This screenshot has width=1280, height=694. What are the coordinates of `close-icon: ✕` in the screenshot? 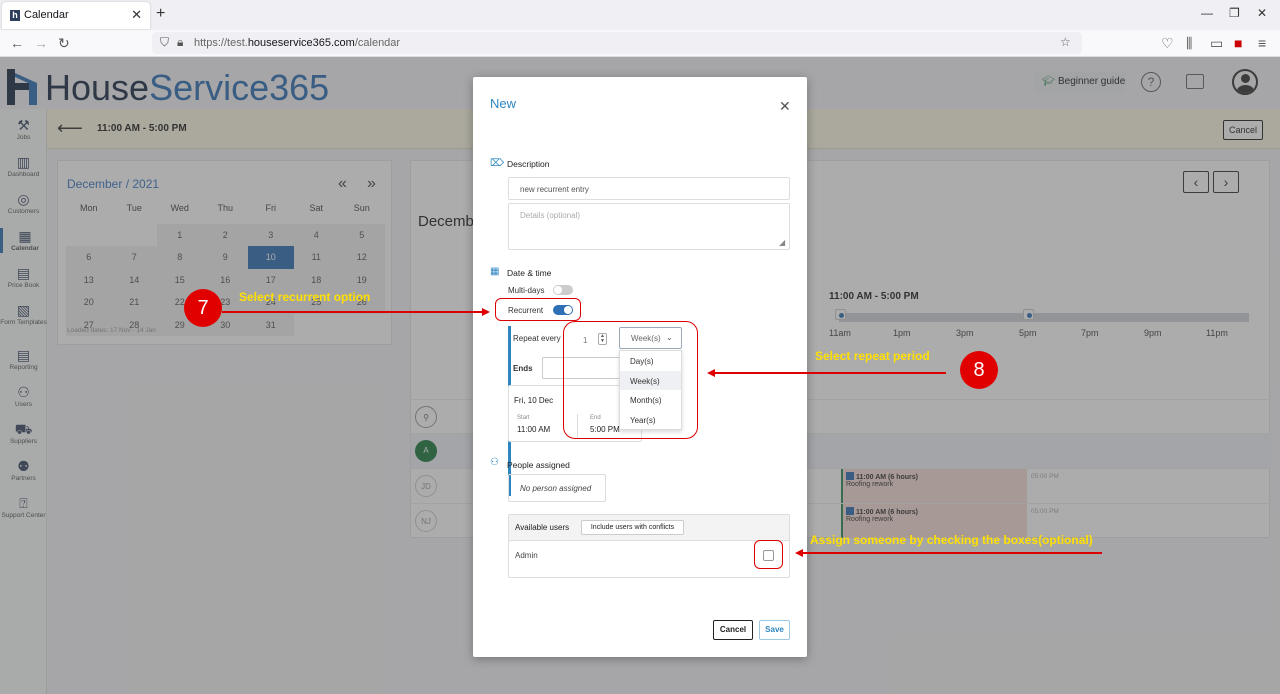 It's located at (785, 106).